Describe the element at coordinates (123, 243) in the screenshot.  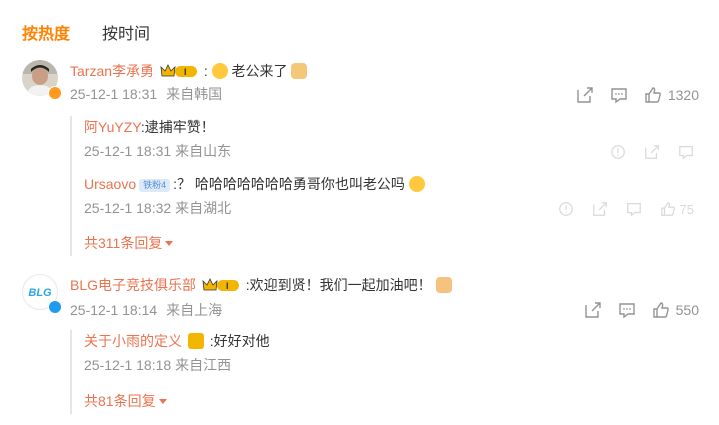
I see `more-replies-text: 共311条回复` at that location.